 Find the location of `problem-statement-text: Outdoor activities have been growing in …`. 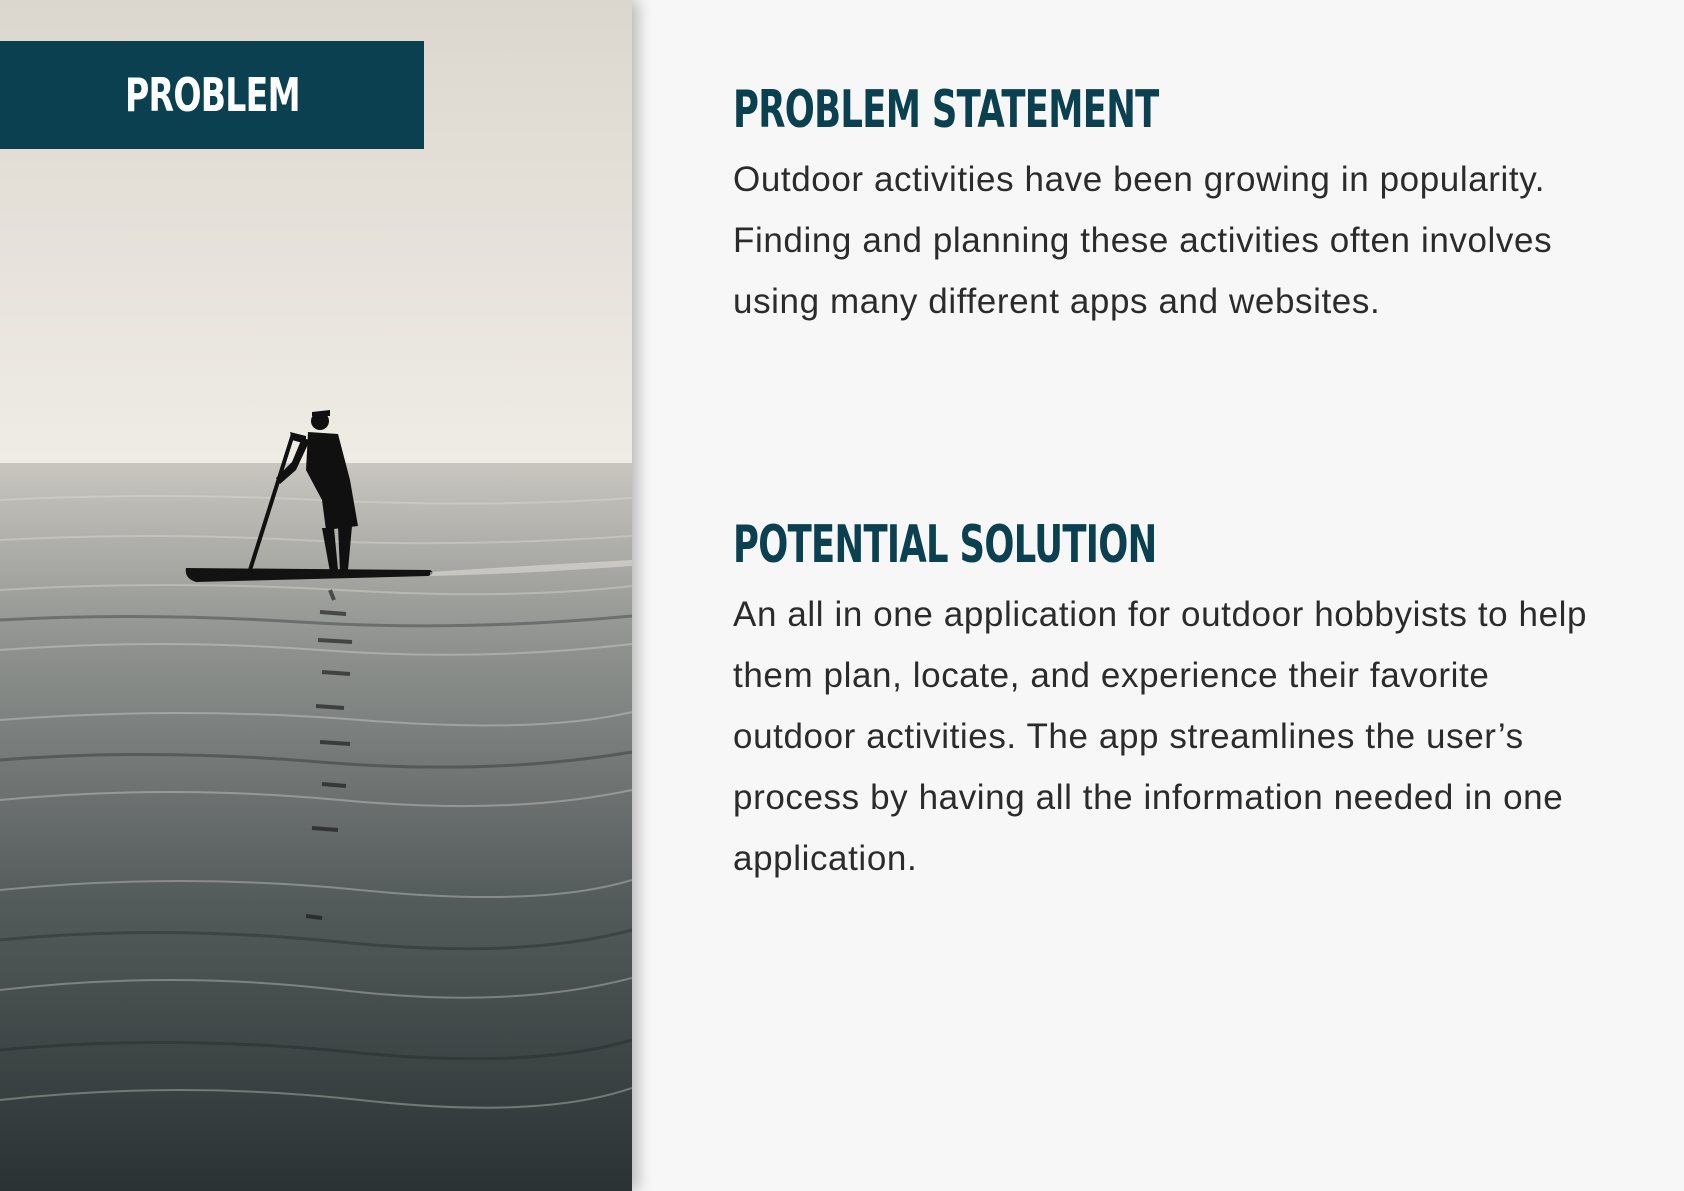

problem-statement-text: Outdoor activities have been growing in … is located at coordinates (1143, 240).